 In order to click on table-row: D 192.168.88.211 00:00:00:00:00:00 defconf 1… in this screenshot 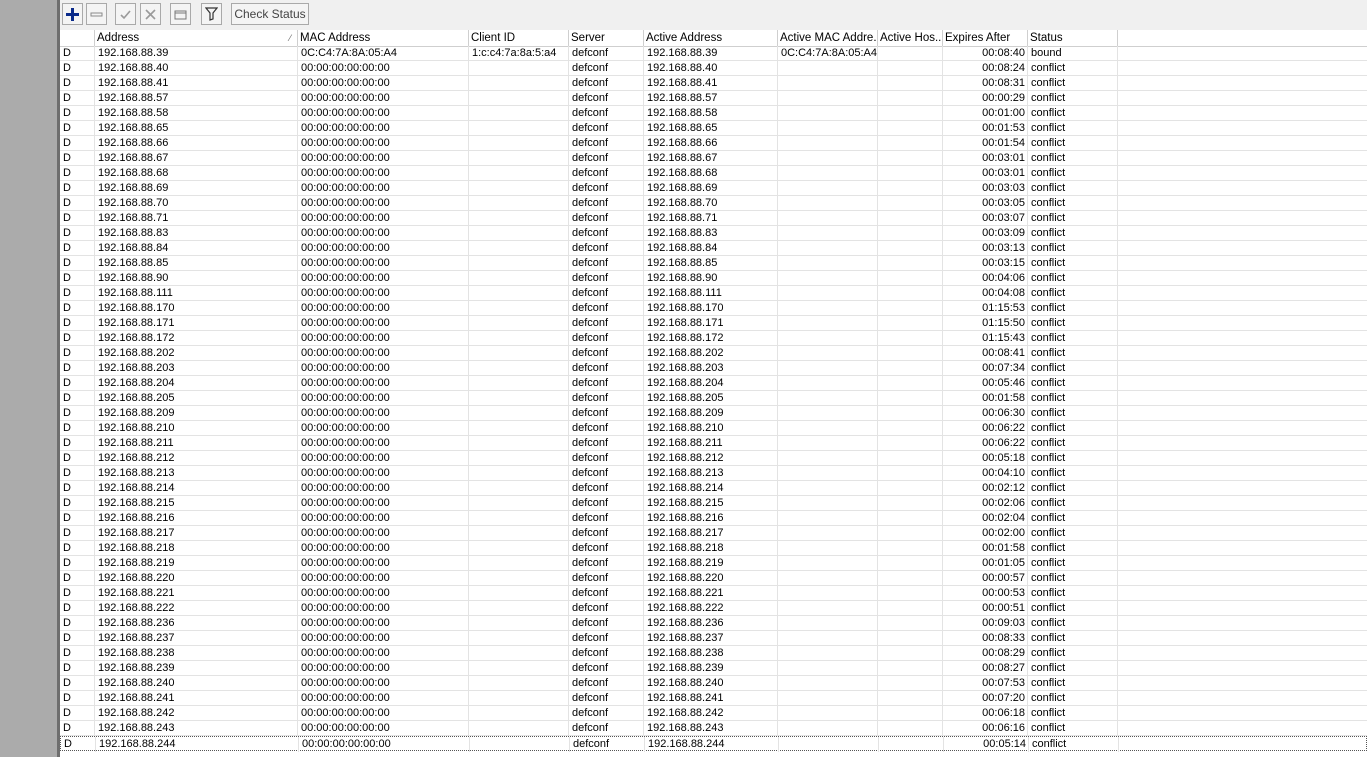, I will do `click(713, 443)`.